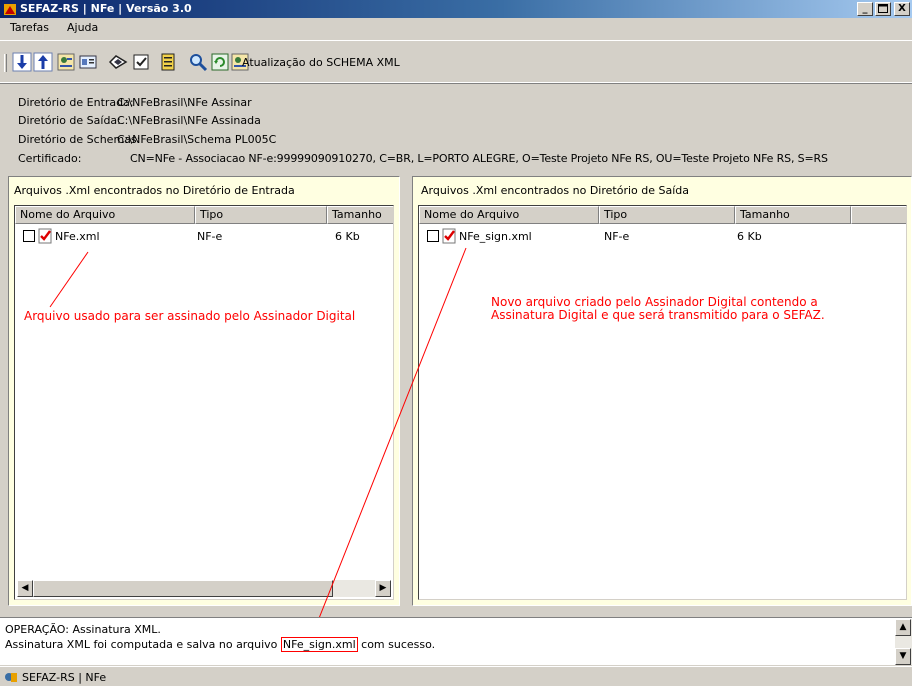 The width and height of the screenshot is (912, 686). Describe the element at coordinates (29, 27) in the screenshot. I see `menu-tarefas: Tarefas` at that location.